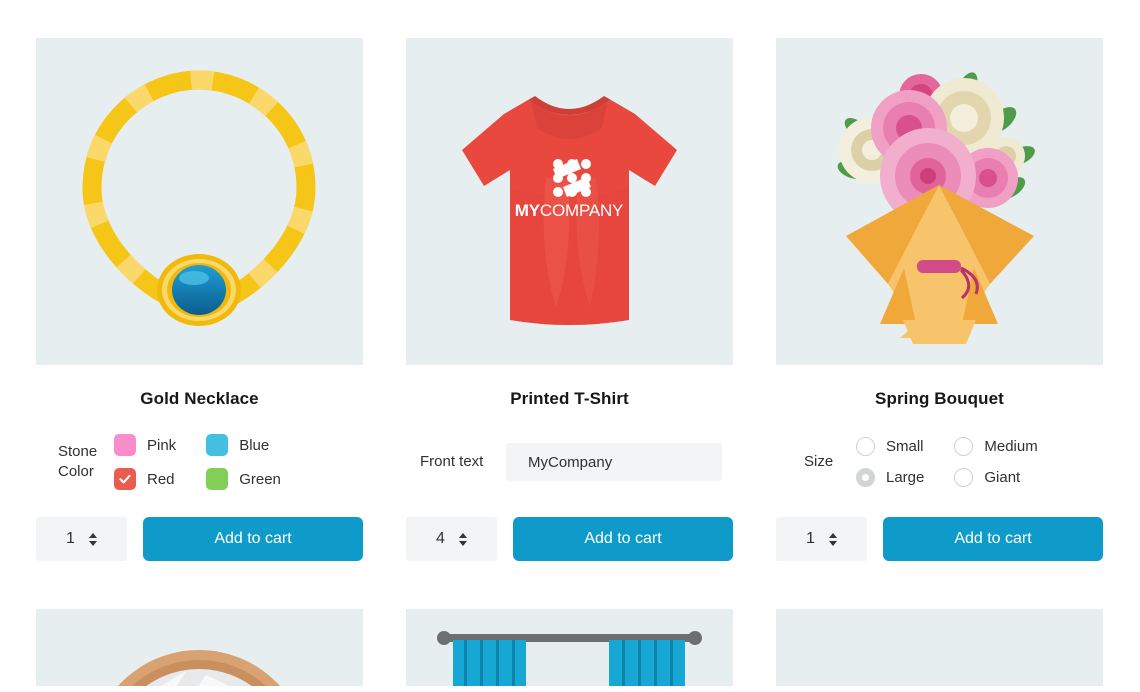 The image size is (1140, 692). Describe the element at coordinates (162, 445) in the screenshot. I see `checkbox-label: Pink` at that location.